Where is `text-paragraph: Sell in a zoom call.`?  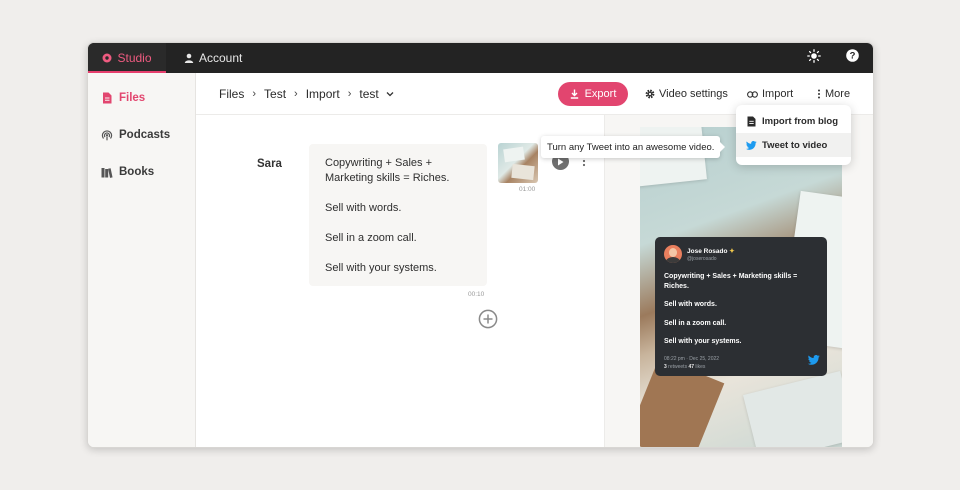
text-paragraph: Sell in a zoom call. is located at coordinates (398, 238).